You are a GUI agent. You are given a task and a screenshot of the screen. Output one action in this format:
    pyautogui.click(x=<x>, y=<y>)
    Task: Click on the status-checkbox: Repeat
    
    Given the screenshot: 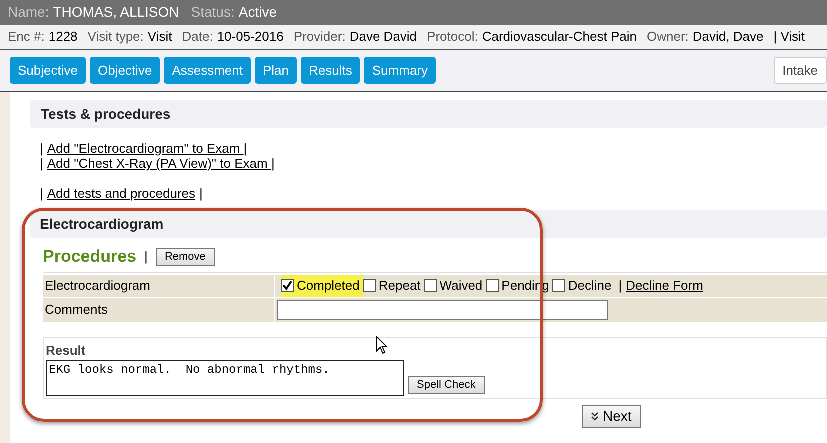 What is the action you would take?
    pyautogui.click(x=393, y=285)
    